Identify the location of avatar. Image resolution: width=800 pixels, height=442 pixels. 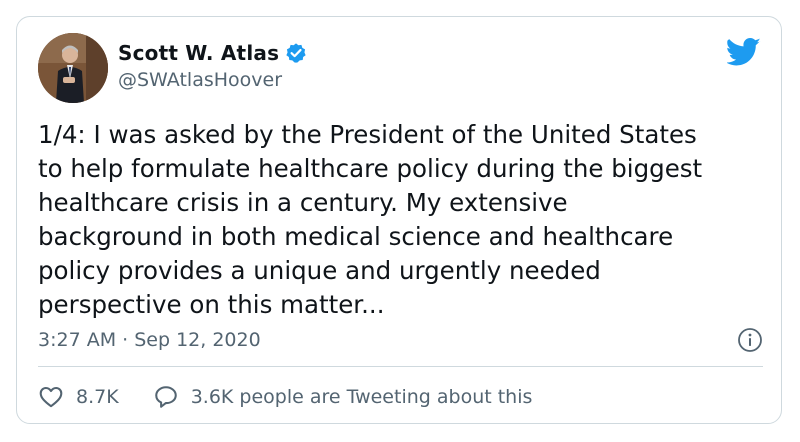
(73, 68).